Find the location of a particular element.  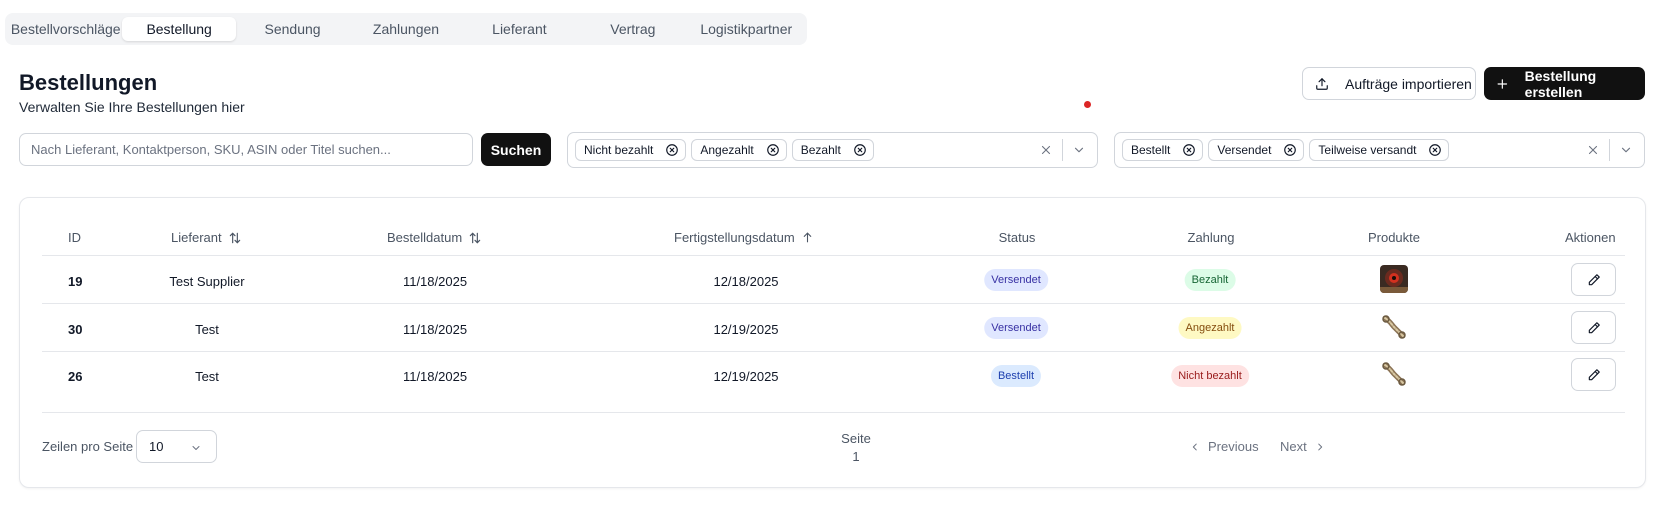

cell-completion-date: 12/18/2025 is located at coordinates (746, 281).